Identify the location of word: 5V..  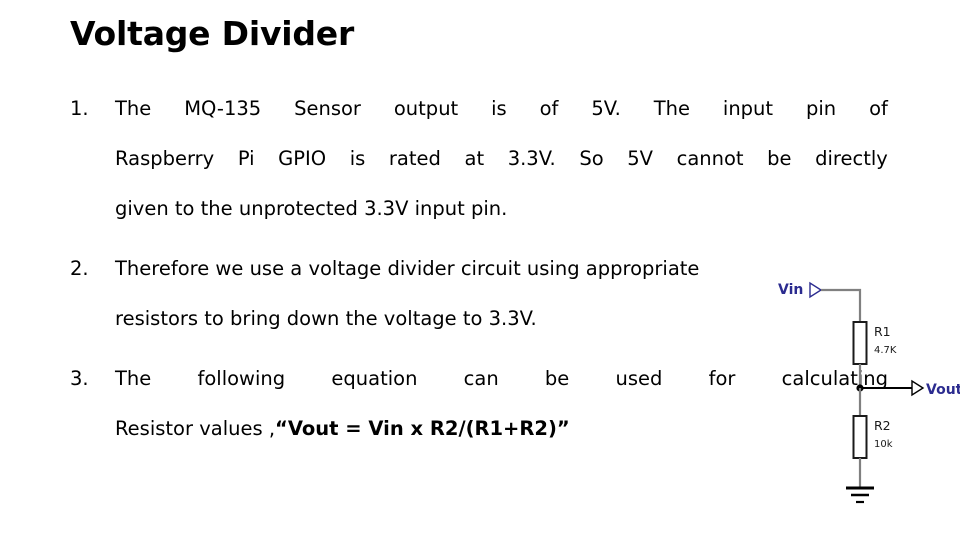
(606, 108).